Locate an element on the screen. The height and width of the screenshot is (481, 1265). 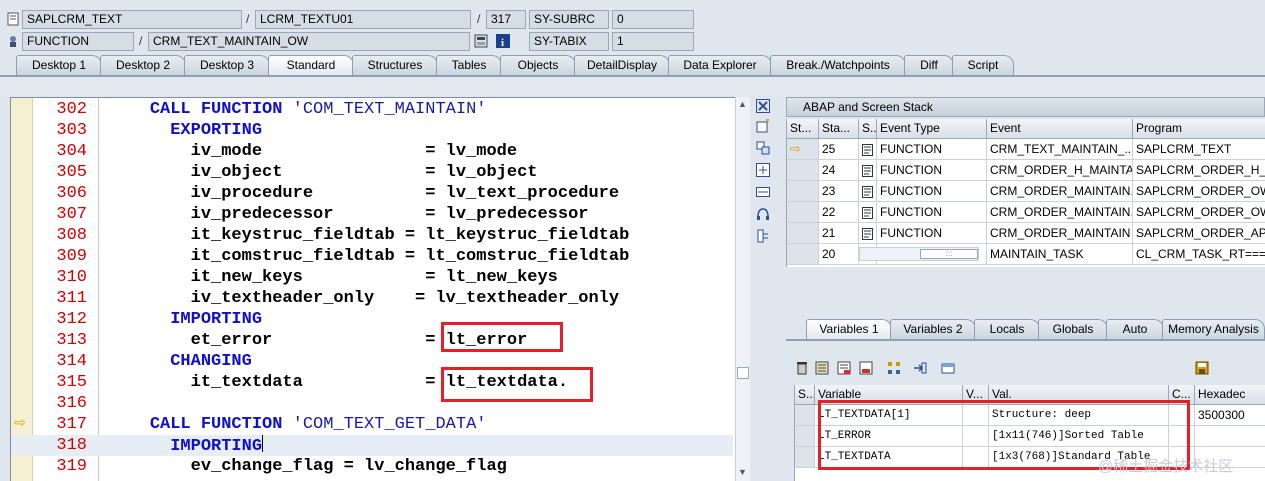
tab-globals: Globals is located at coordinates (1073, 329).